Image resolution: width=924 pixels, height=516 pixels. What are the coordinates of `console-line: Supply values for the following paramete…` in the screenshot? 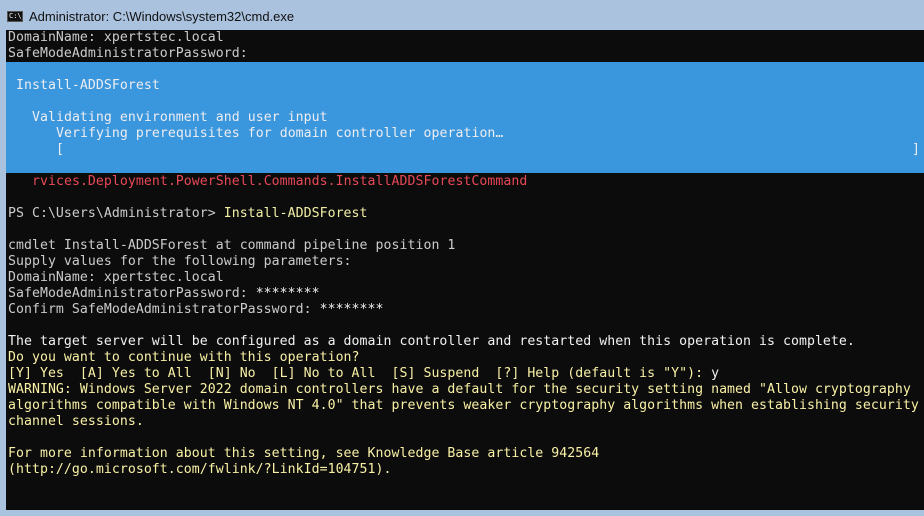 It's located at (180, 261).